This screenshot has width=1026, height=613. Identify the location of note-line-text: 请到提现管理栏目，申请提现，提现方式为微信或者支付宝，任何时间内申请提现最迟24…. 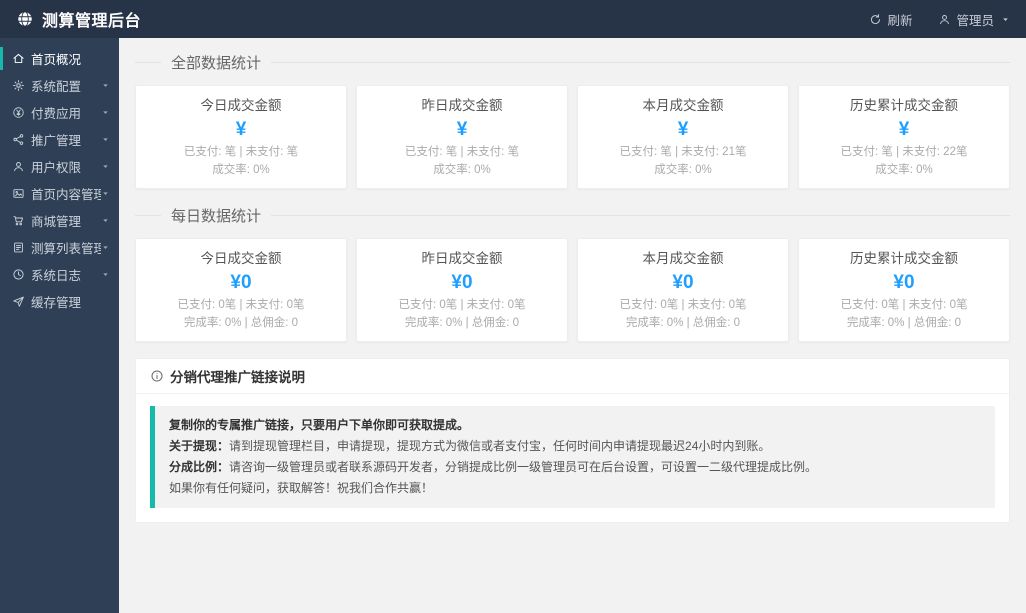
(500, 446).